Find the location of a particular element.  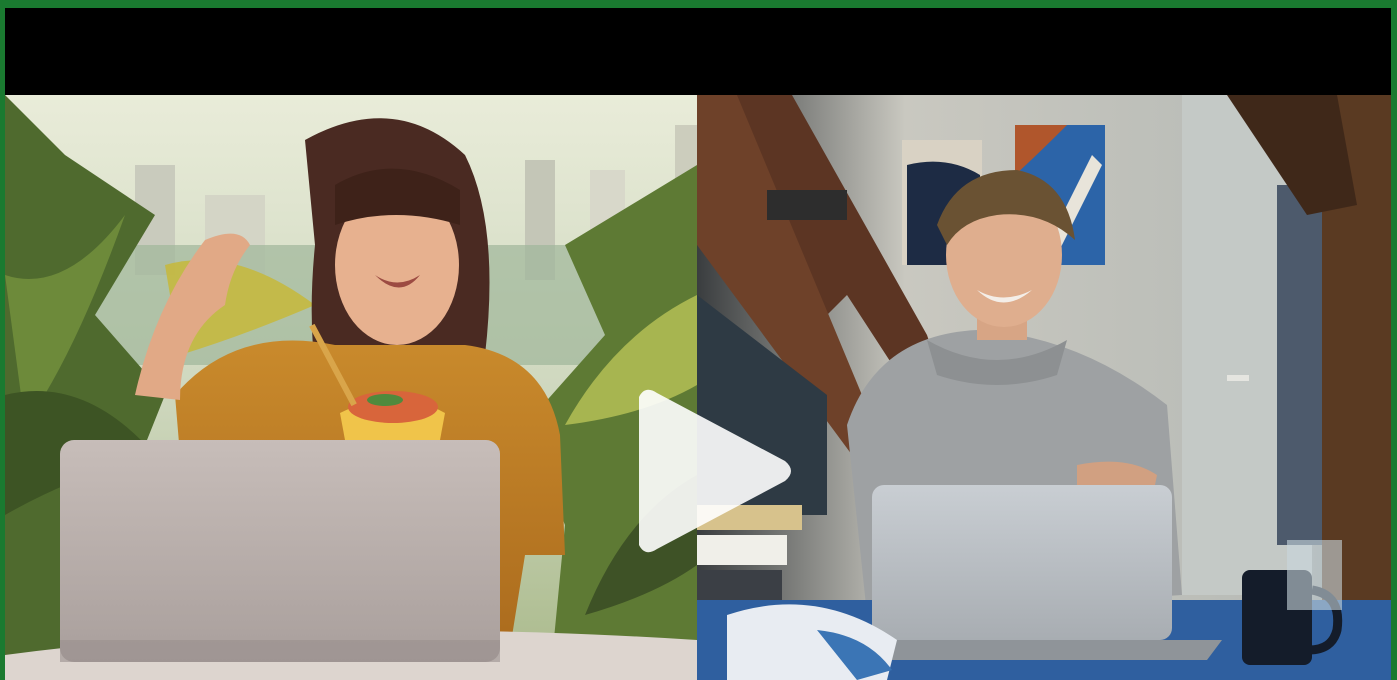

play-icon is located at coordinates (715, 471).